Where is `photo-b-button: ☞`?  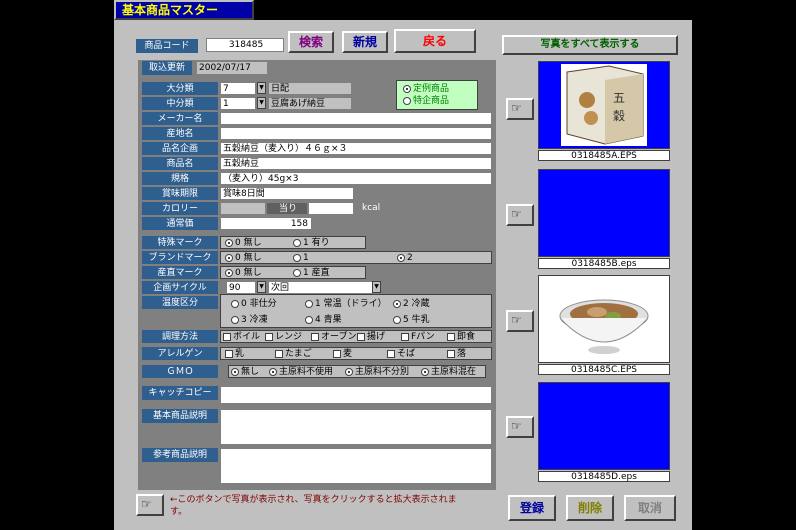
photo-b-button: ☞ is located at coordinates (520, 215).